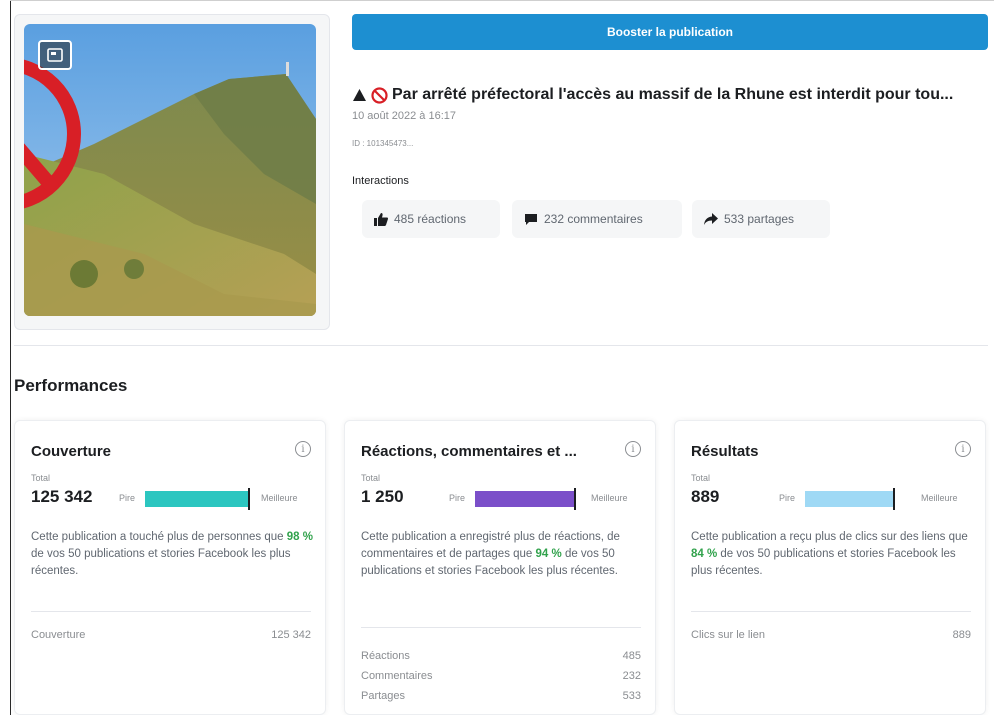  What do you see at coordinates (71, 385) in the screenshot?
I see `performances-heading: Performances` at bounding box center [71, 385].